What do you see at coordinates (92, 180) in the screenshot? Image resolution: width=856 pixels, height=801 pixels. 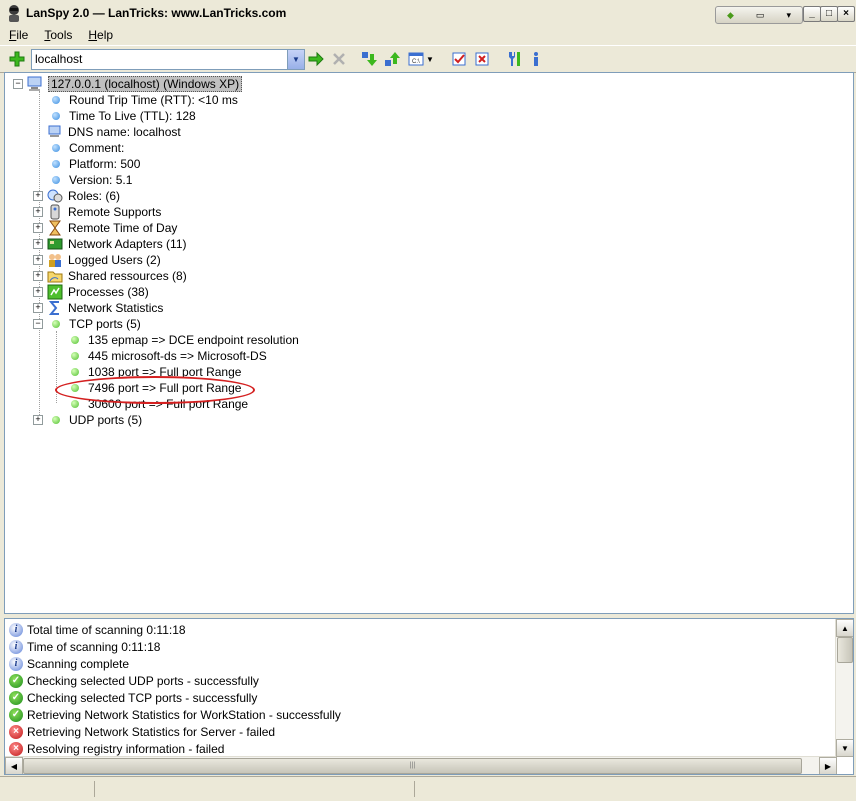 I see `tree-leaf: Version: 5.1` at bounding box center [92, 180].